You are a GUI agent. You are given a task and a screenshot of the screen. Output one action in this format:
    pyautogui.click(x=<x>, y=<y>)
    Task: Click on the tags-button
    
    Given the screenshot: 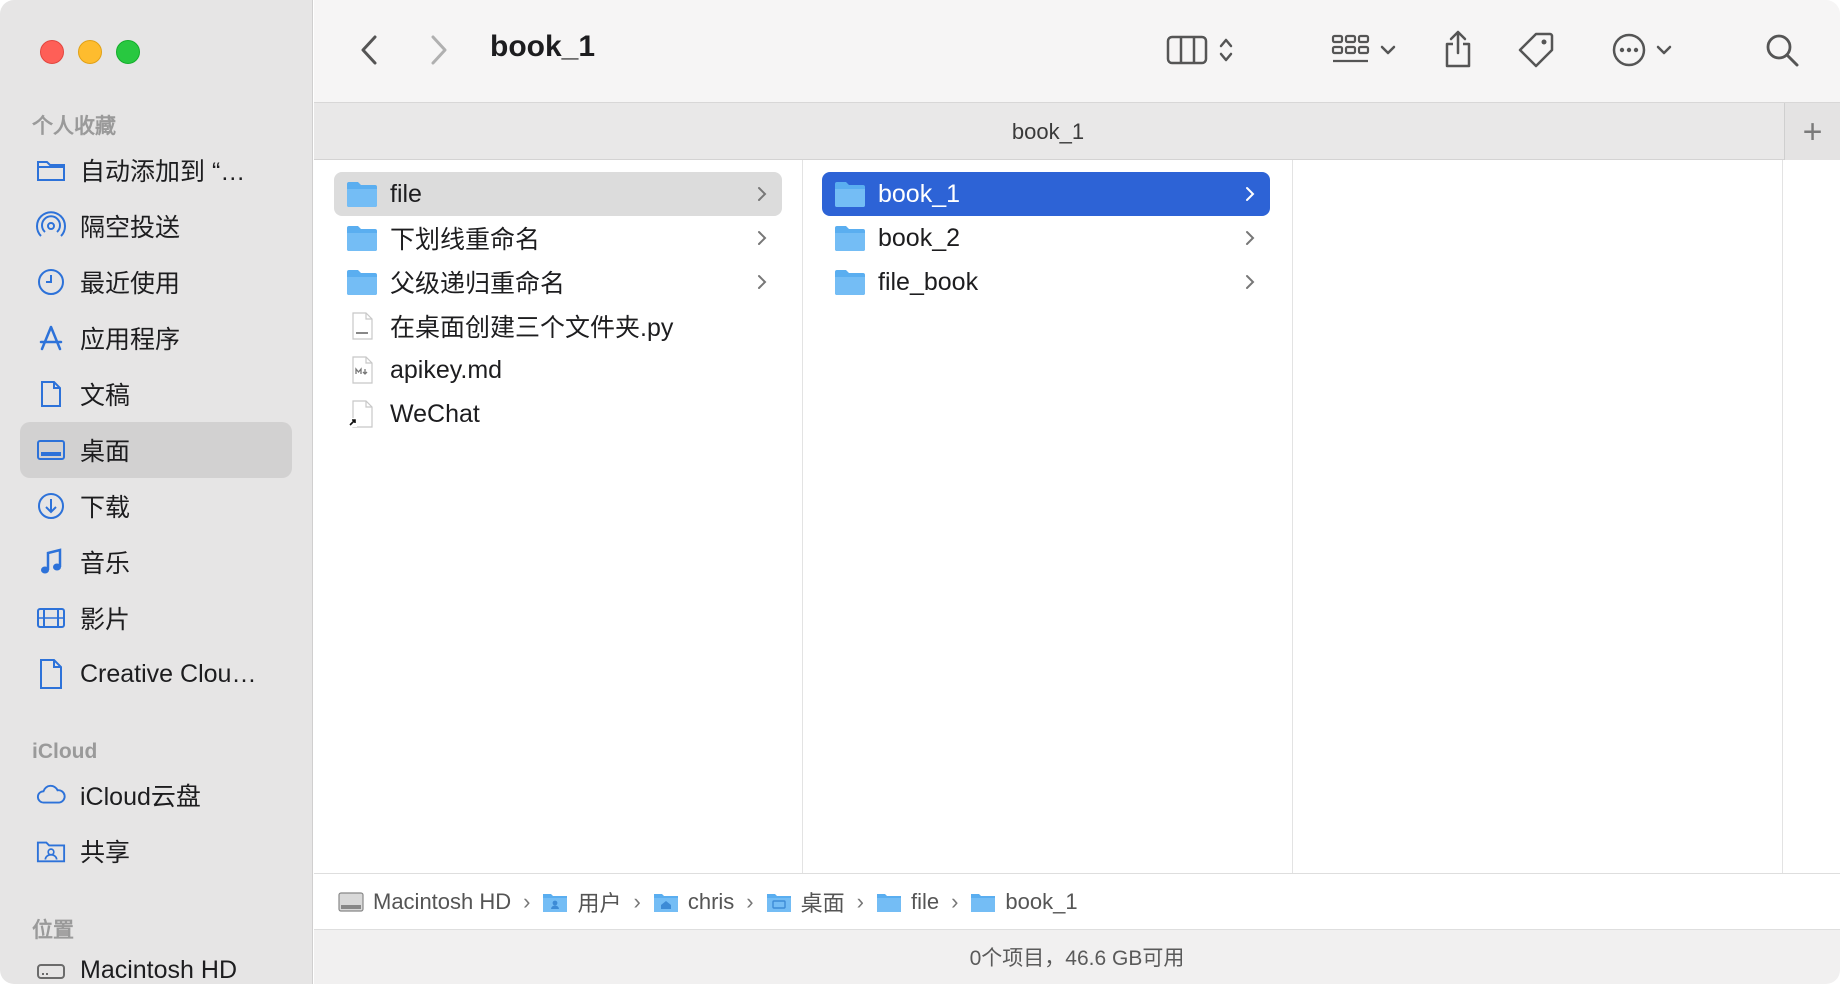 What is the action you would take?
    pyautogui.click(x=1536, y=50)
    